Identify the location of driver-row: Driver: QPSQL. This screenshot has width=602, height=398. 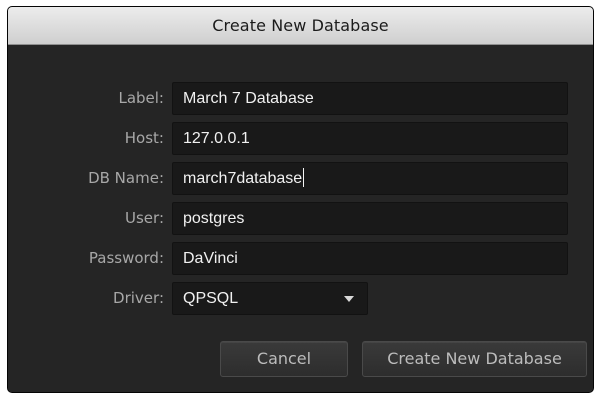
(300, 298).